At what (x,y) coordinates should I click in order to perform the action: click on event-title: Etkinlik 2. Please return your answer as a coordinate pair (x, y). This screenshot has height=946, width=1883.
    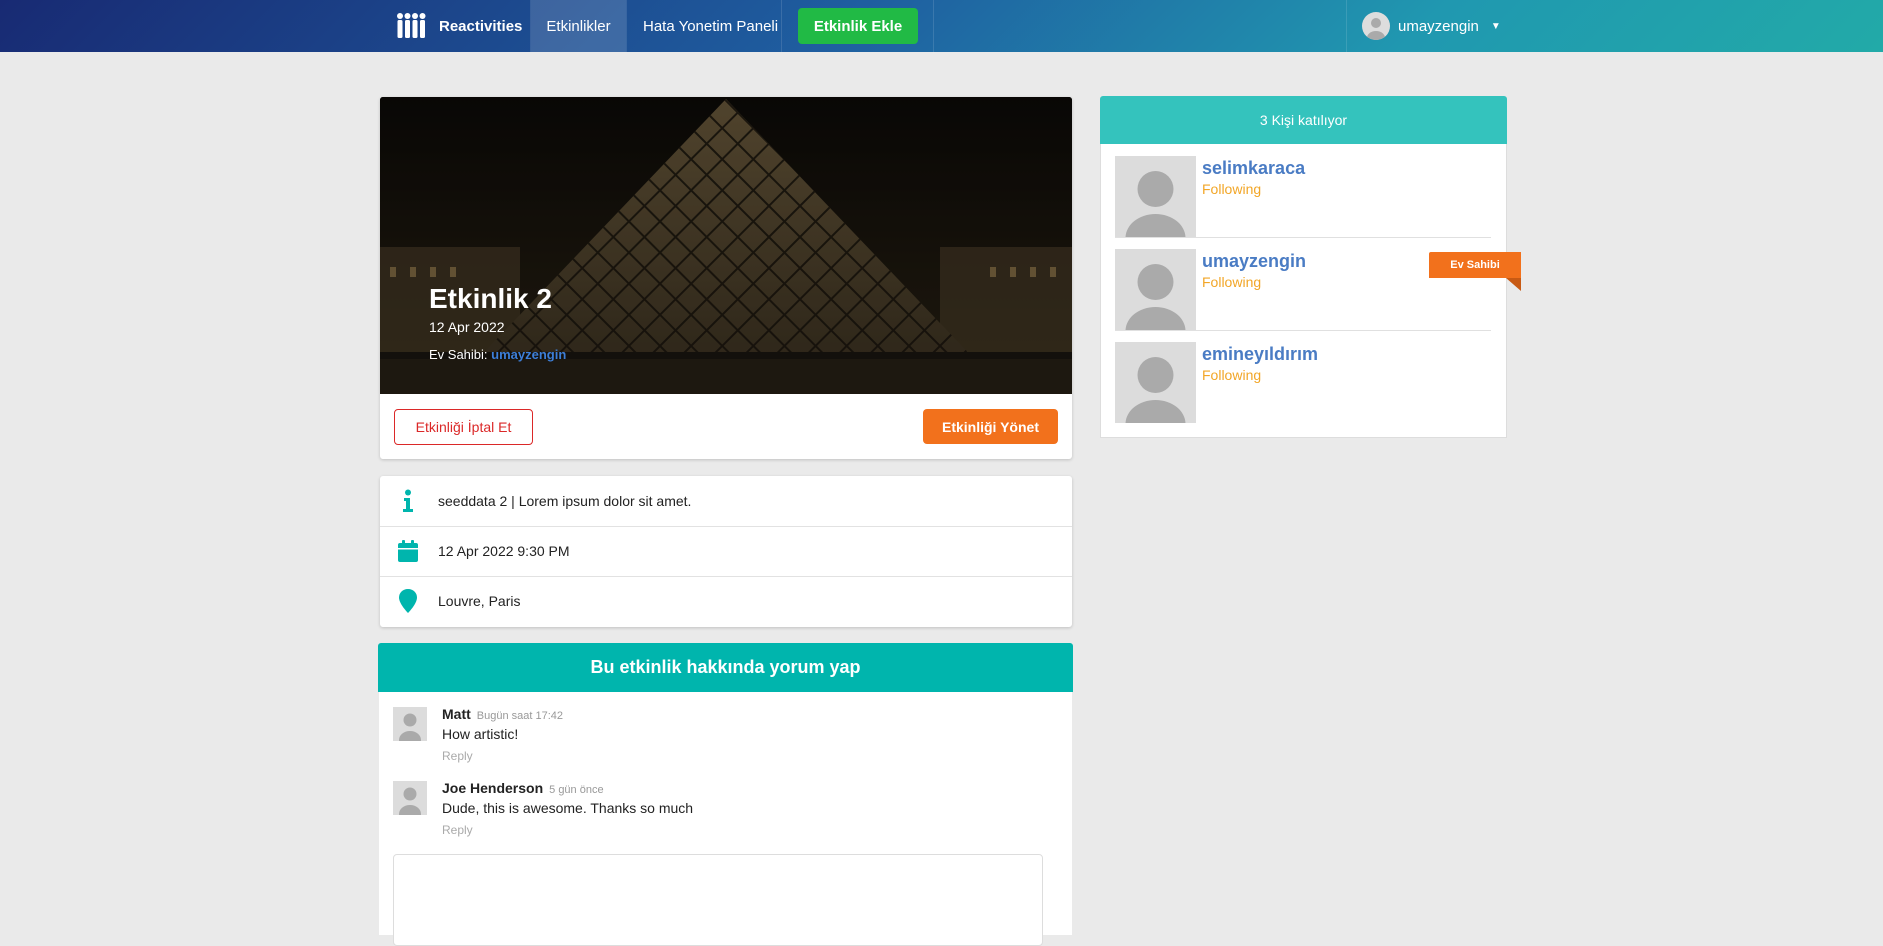
    Looking at the image, I should click on (490, 298).